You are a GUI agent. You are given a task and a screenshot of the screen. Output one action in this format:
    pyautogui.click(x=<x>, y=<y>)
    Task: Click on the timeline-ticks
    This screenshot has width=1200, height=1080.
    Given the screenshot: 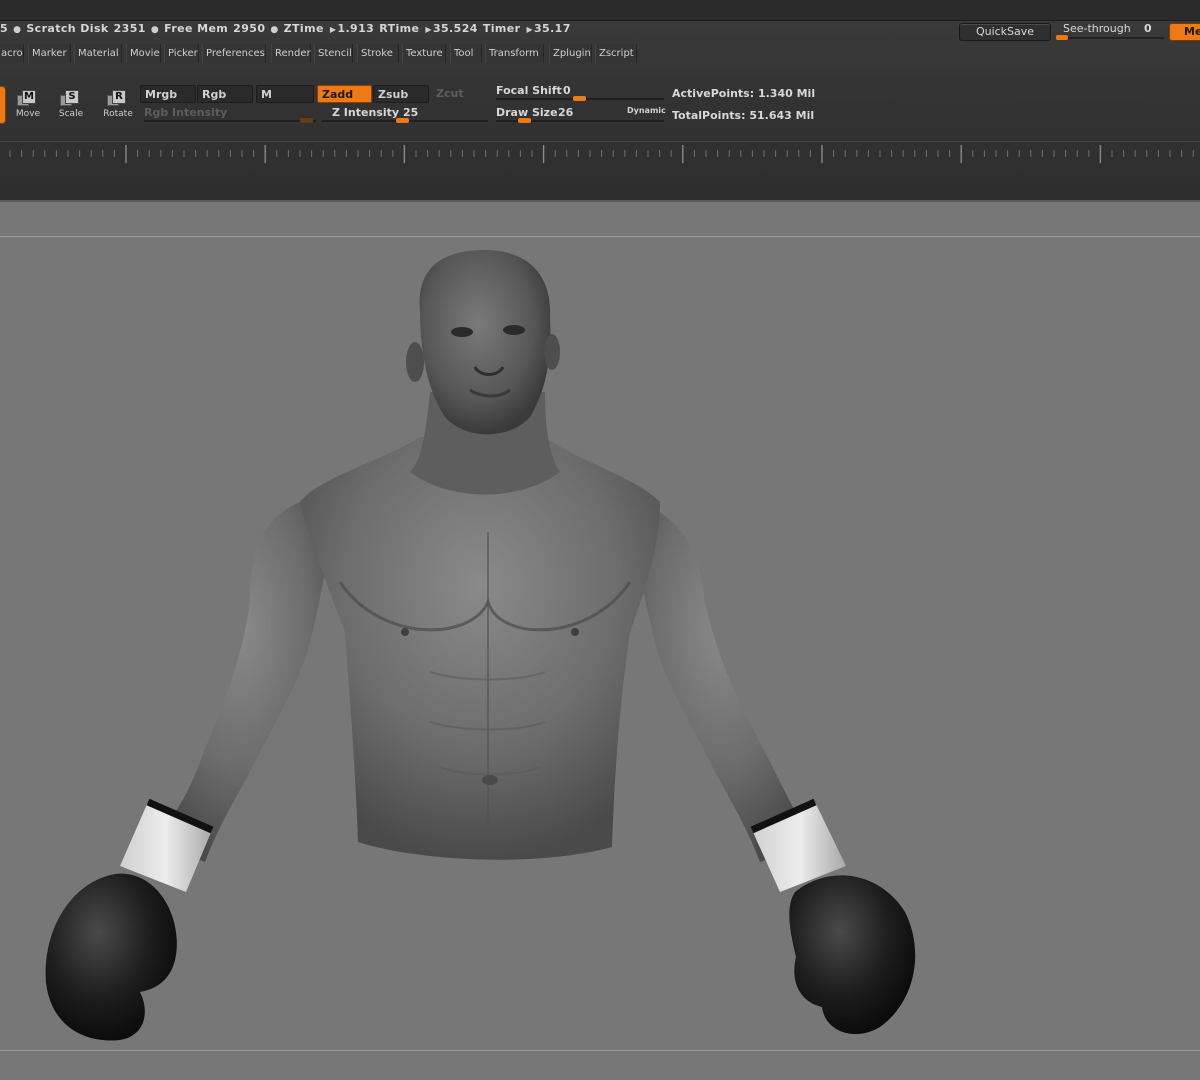 What is the action you would take?
    pyautogui.click(x=601, y=154)
    